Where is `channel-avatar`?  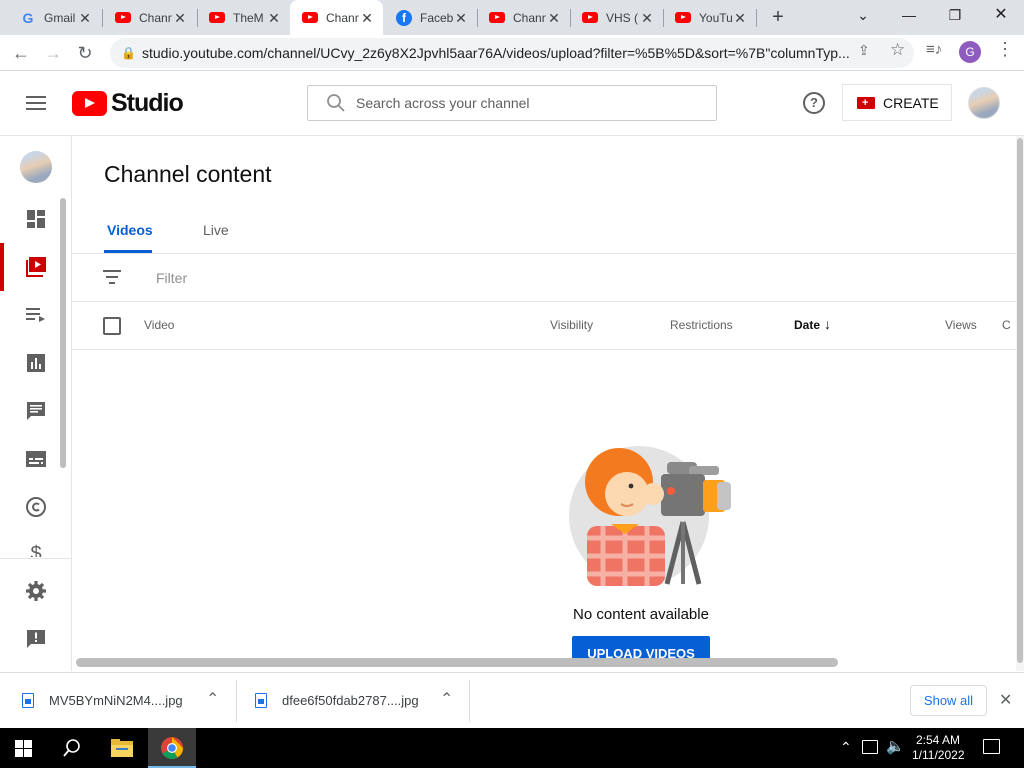
channel-avatar is located at coordinates (984, 103).